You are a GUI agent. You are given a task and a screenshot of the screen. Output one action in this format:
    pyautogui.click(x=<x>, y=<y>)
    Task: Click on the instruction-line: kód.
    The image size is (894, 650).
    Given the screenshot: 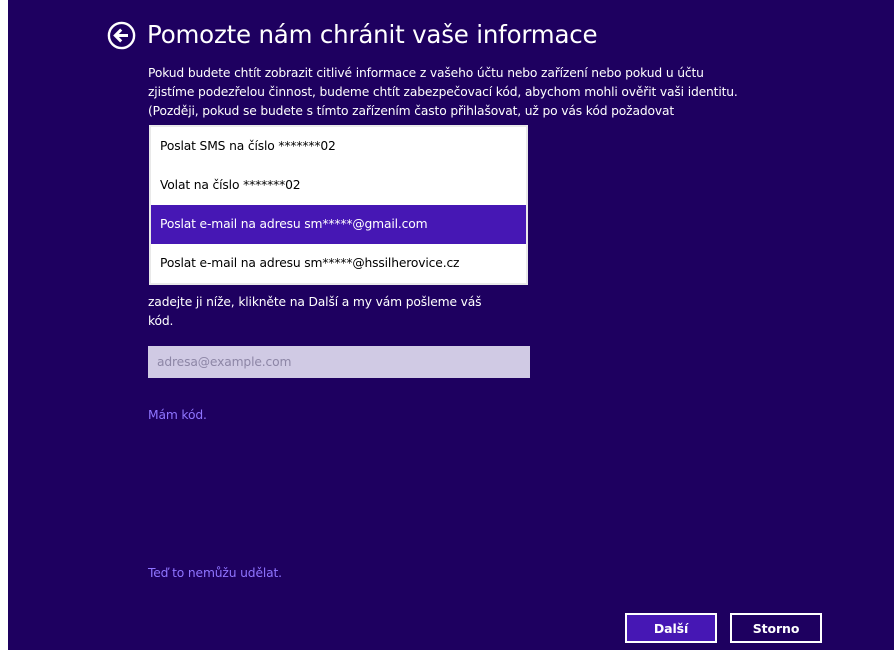 What is the action you would take?
    pyautogui.click(x=161, y=321)
    